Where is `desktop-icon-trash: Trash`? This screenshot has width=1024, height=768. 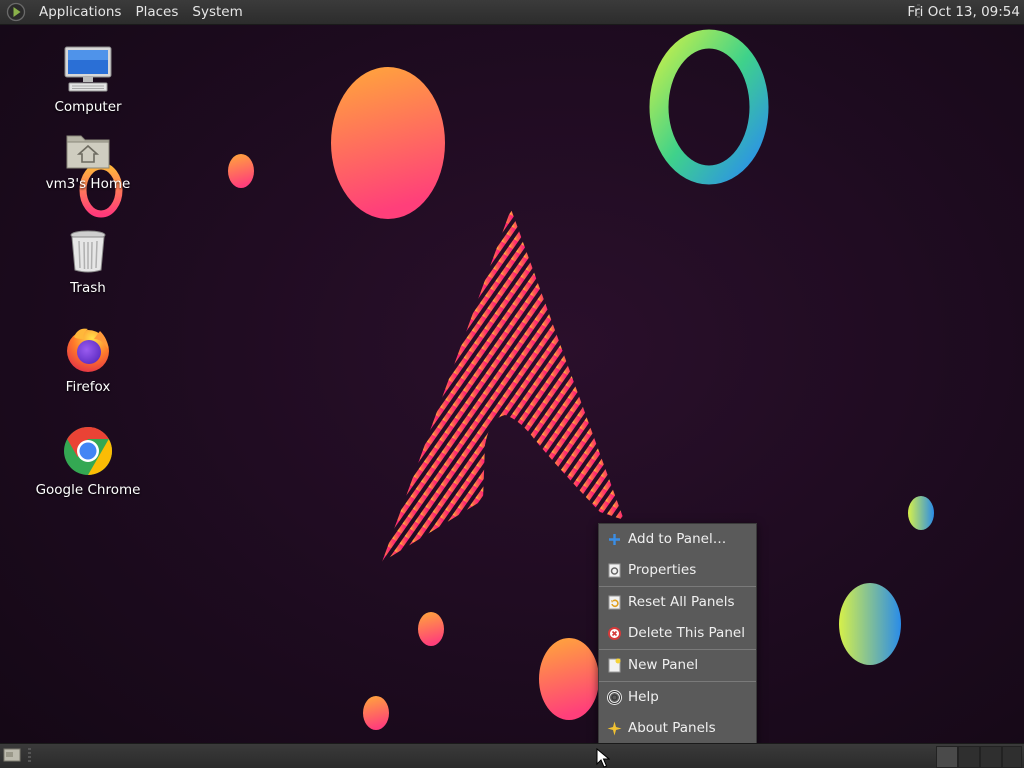
desktop-icon-trash: Trash is located at coordinates (88, 262).